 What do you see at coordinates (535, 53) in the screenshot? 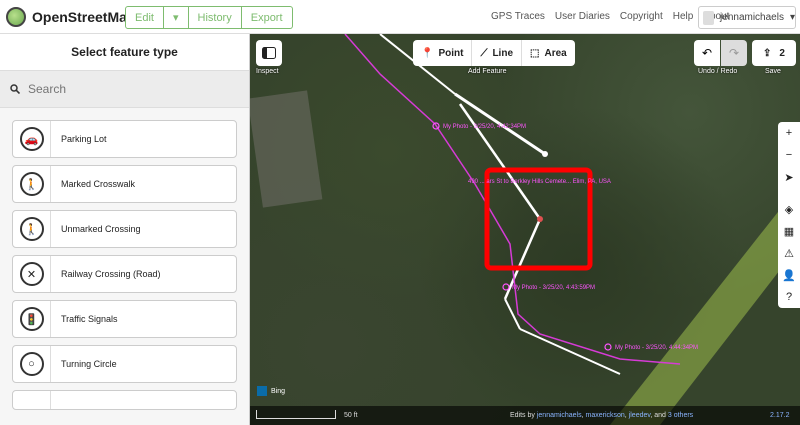
I see `area-icon: ⬚` at bounding box center [535, 53].